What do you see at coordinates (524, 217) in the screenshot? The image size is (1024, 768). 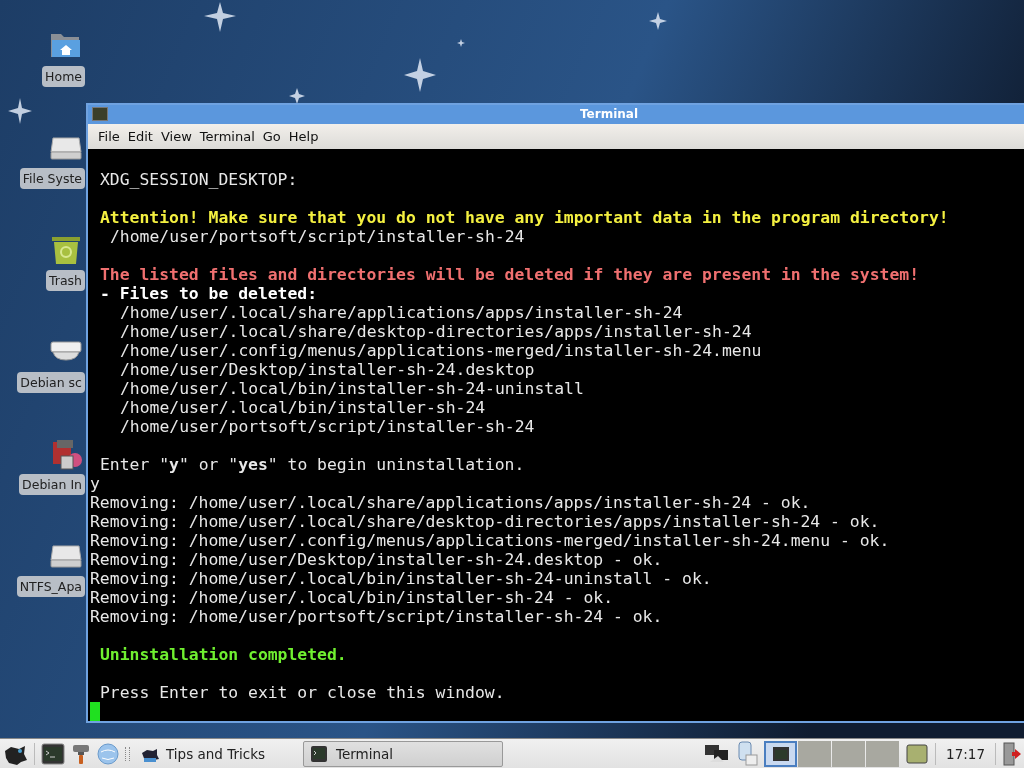 I see `terminal-line: Attention! Make sure that you do not have any important data in the program directory!` at bounding box center [524, 217].